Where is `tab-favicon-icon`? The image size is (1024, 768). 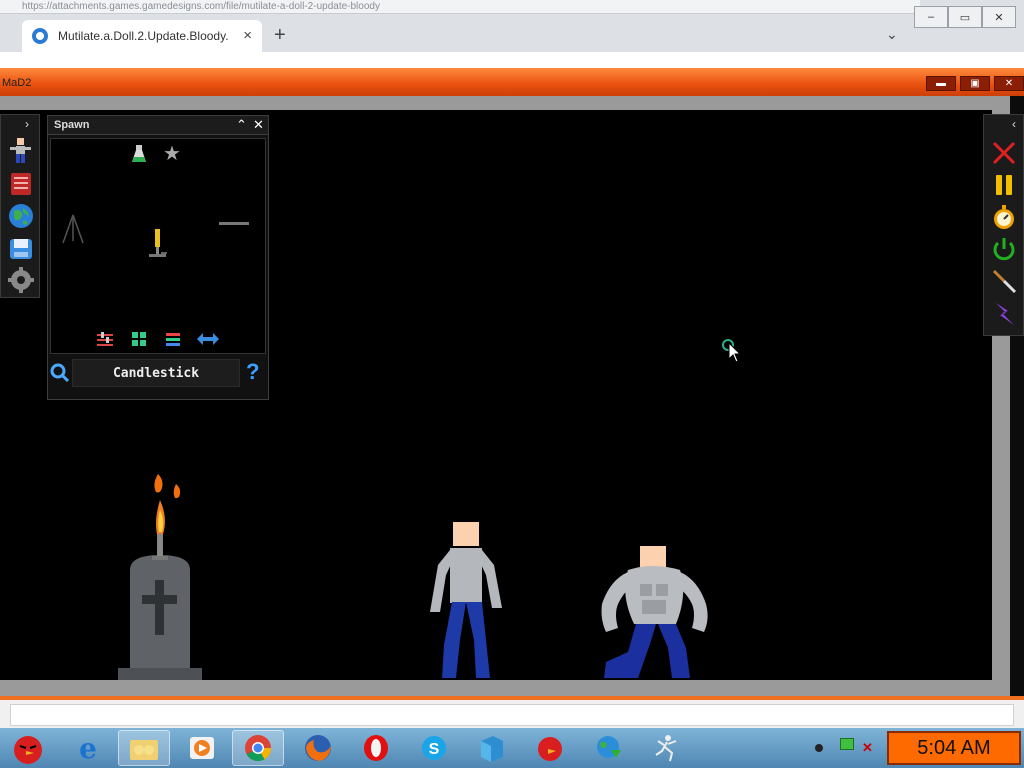 tab-favicon-icon is located at coordinates (40, 36).